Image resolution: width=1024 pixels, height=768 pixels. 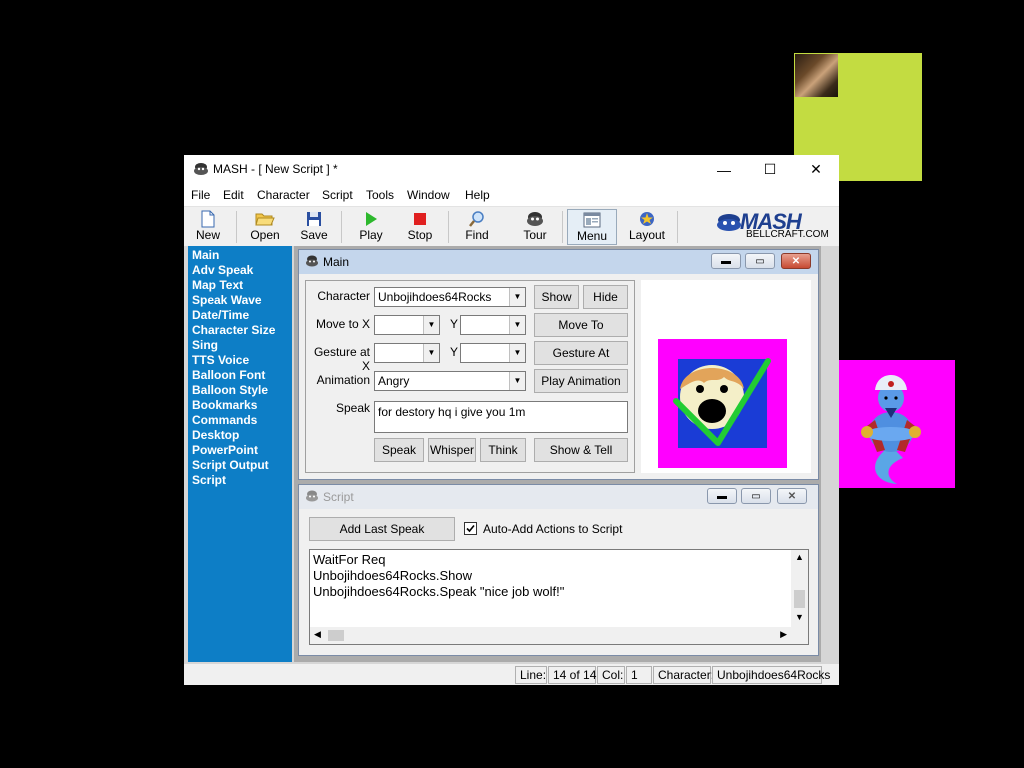 What do you see at coordinates (240, 285) in the screenshot?
I see `sidebar-item-map-text: Map Text` at bounding box center [240, 285].